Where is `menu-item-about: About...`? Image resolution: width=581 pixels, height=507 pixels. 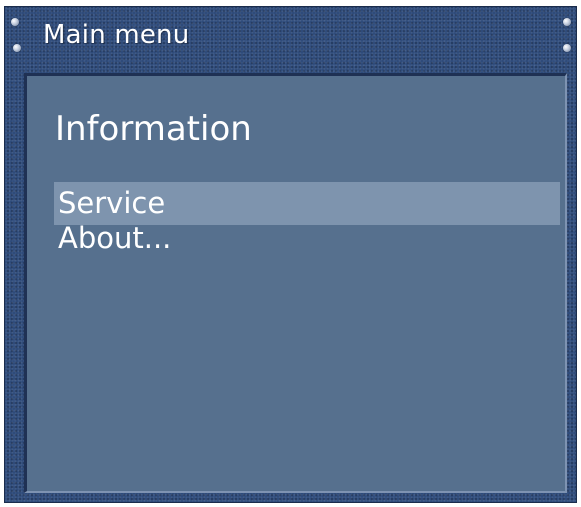 menu-item-about: About... is located at coordinates (307, 240).